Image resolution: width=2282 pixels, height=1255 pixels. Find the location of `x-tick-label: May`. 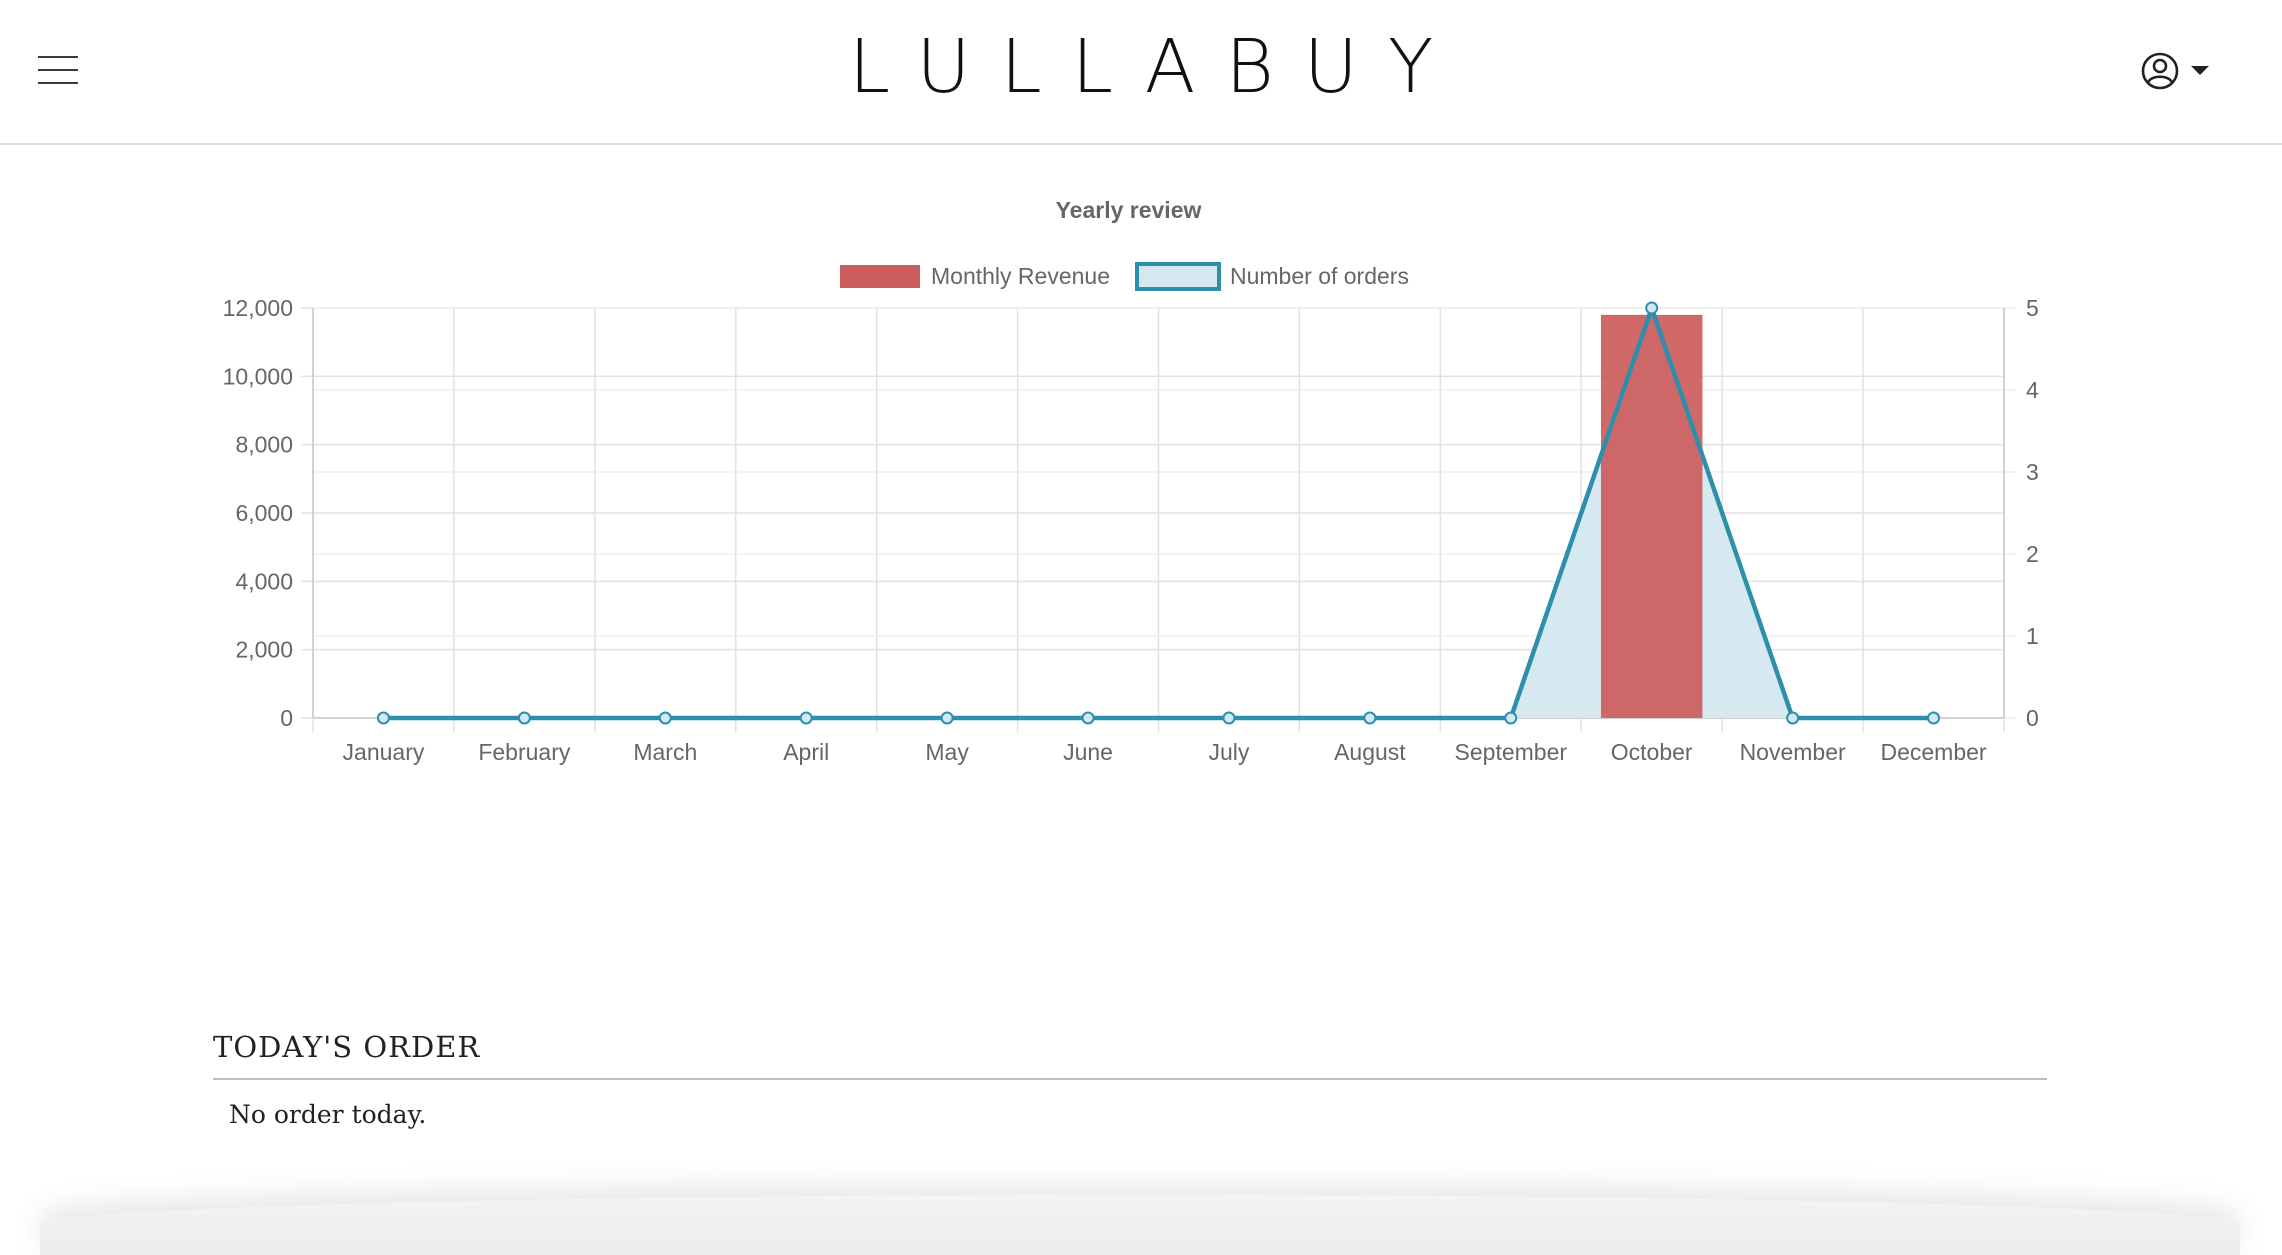

x-tick-label: May is located at coordinates (947, 752).